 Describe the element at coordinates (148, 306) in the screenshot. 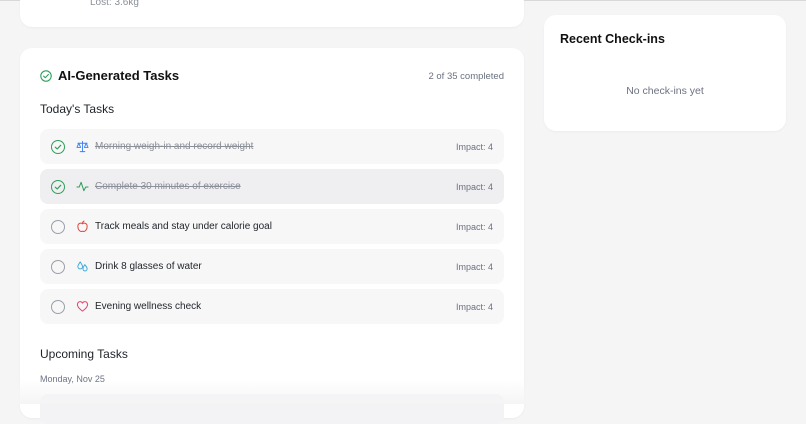

I see `task-label: Evening wellness check` at that location.